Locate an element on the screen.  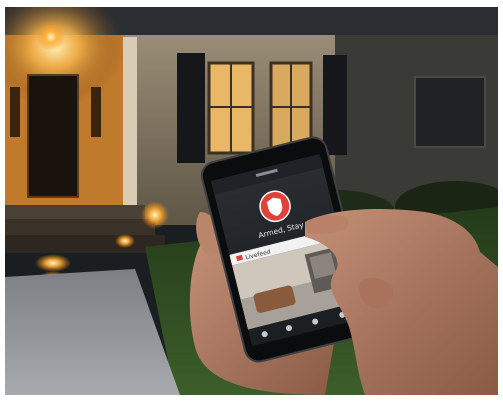
door-sidelight is located at coordinates (15, 112).